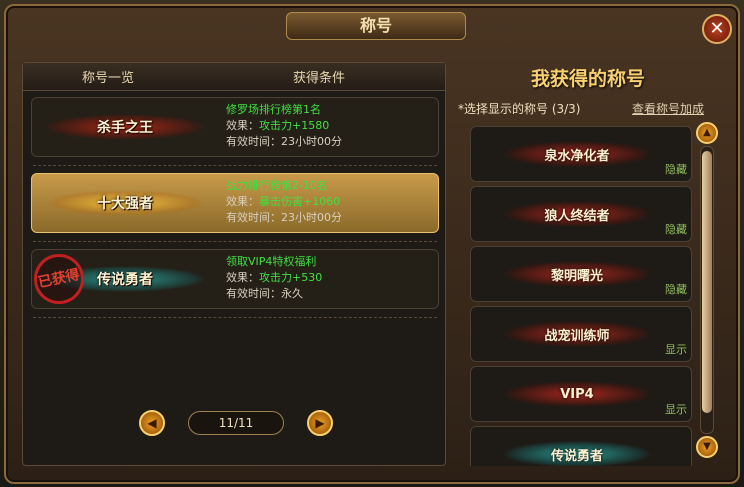 The width and height of the screenshot is (744, 487). I want to click on title-badge: 泉水净化者, so click(577, 154).